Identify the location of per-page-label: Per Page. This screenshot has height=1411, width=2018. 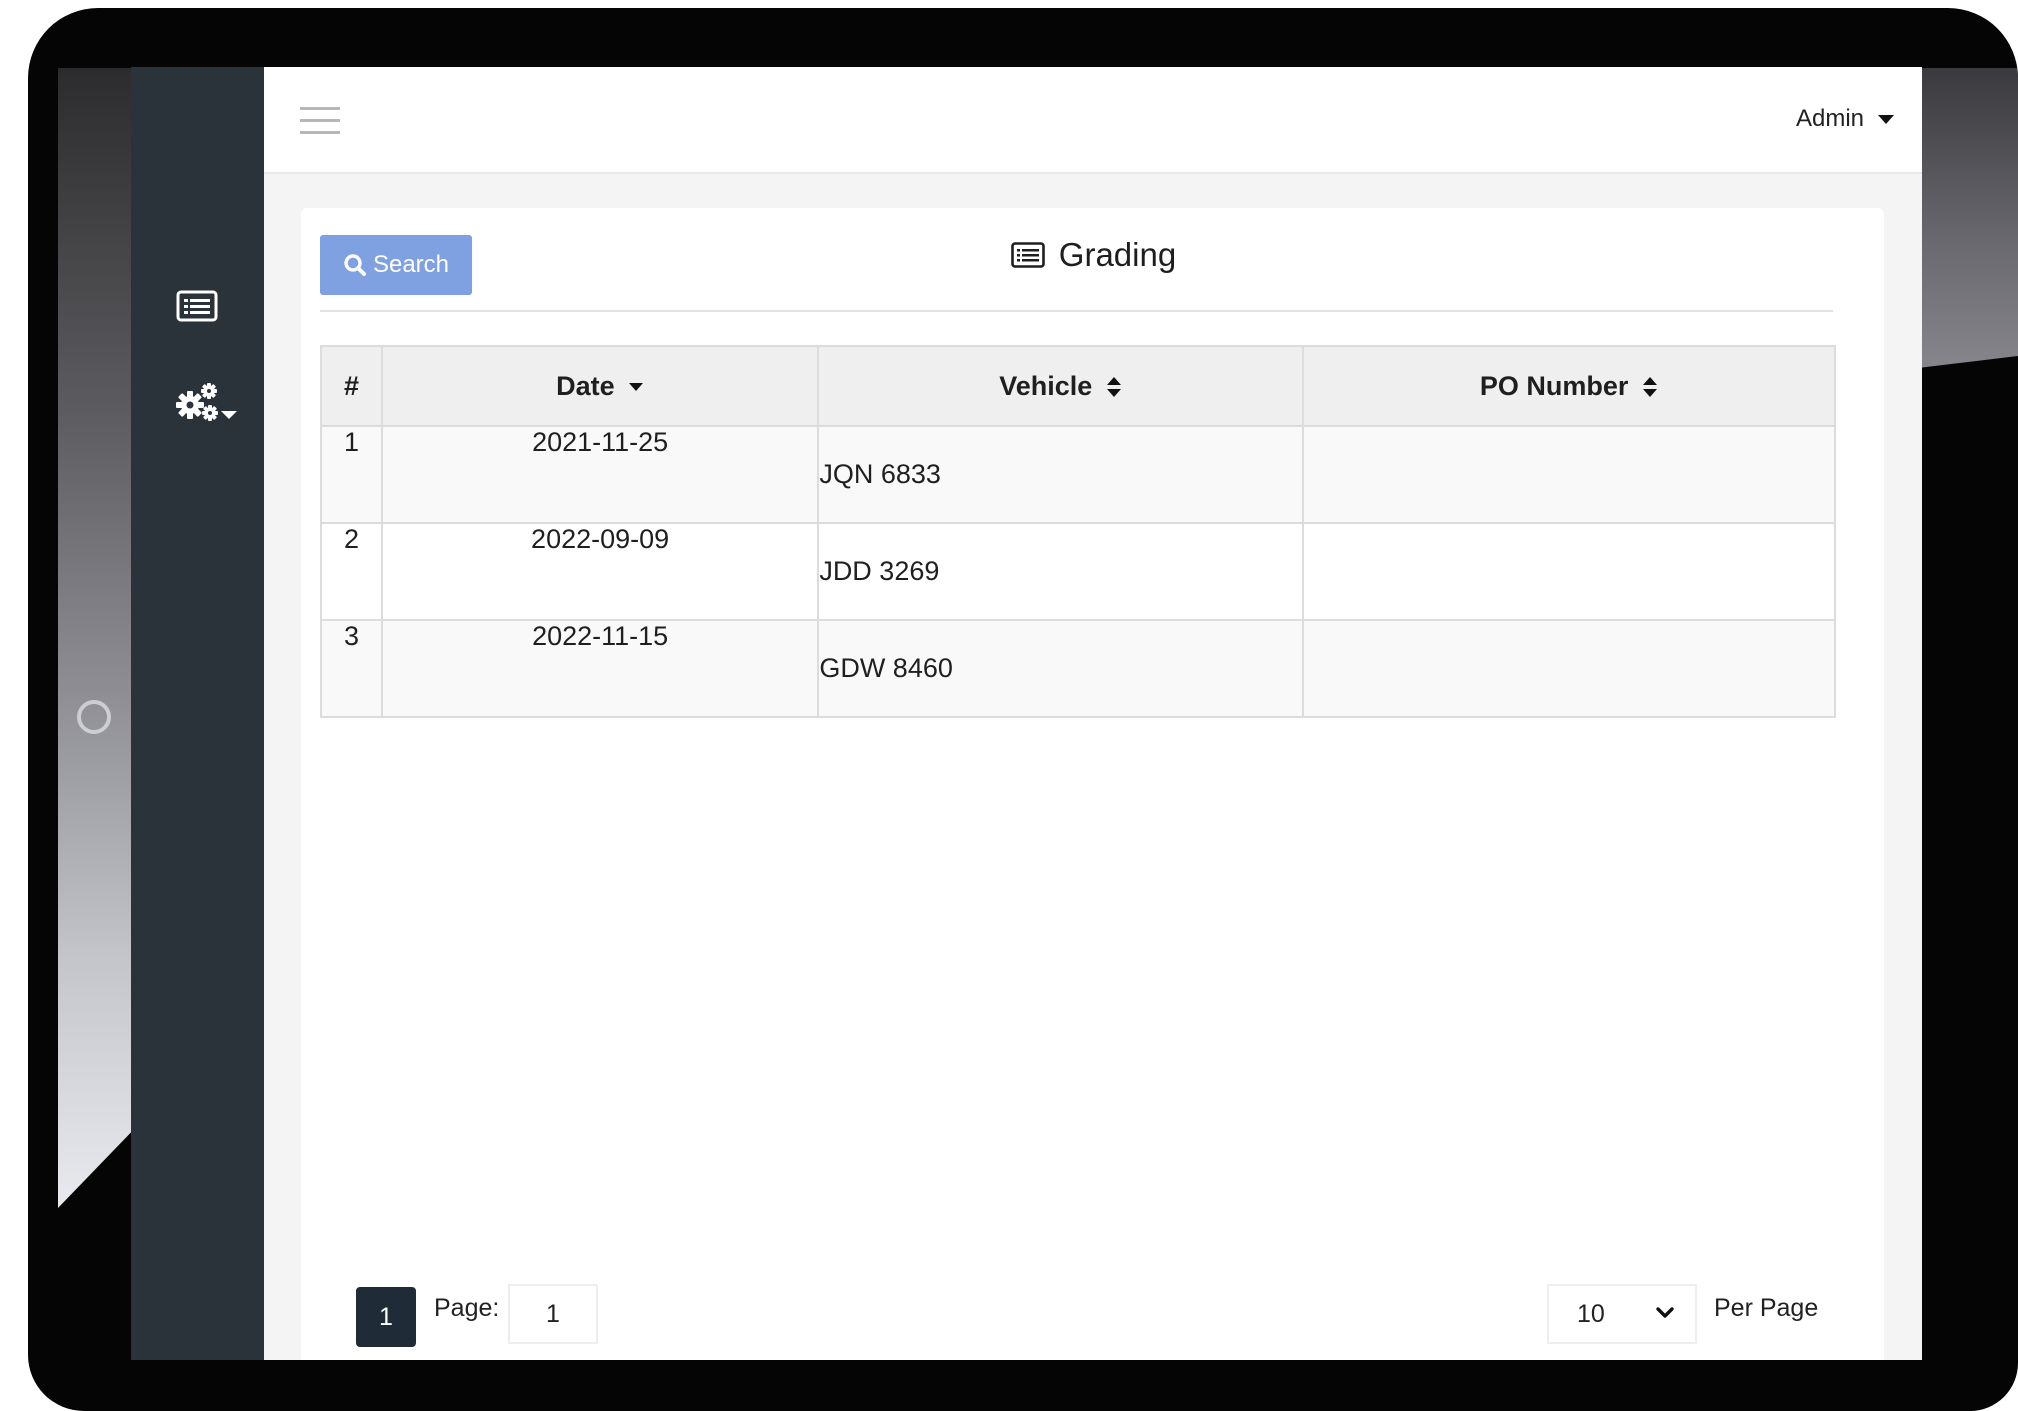
(1766, 1308).